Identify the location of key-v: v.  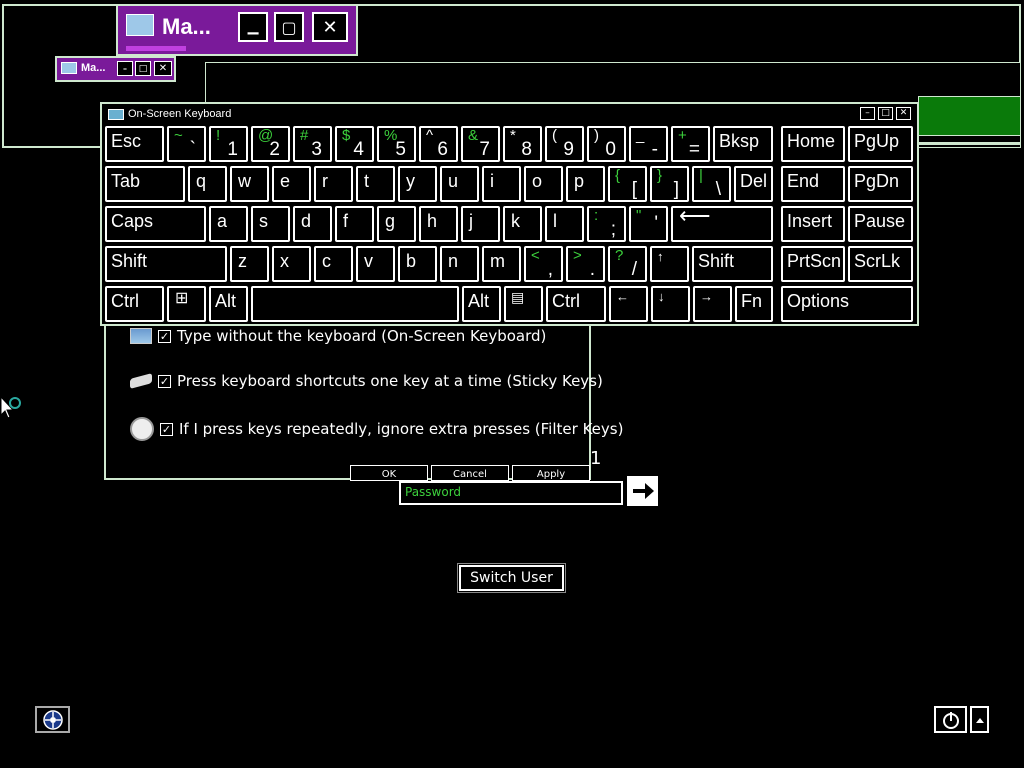
(375, 264).